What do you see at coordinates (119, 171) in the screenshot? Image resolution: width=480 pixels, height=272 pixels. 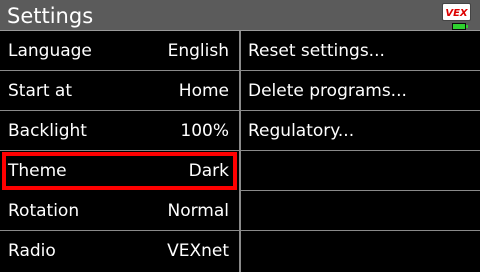 I see `setting-row-theme: Theme Dark` at bounding box center [119, 171].